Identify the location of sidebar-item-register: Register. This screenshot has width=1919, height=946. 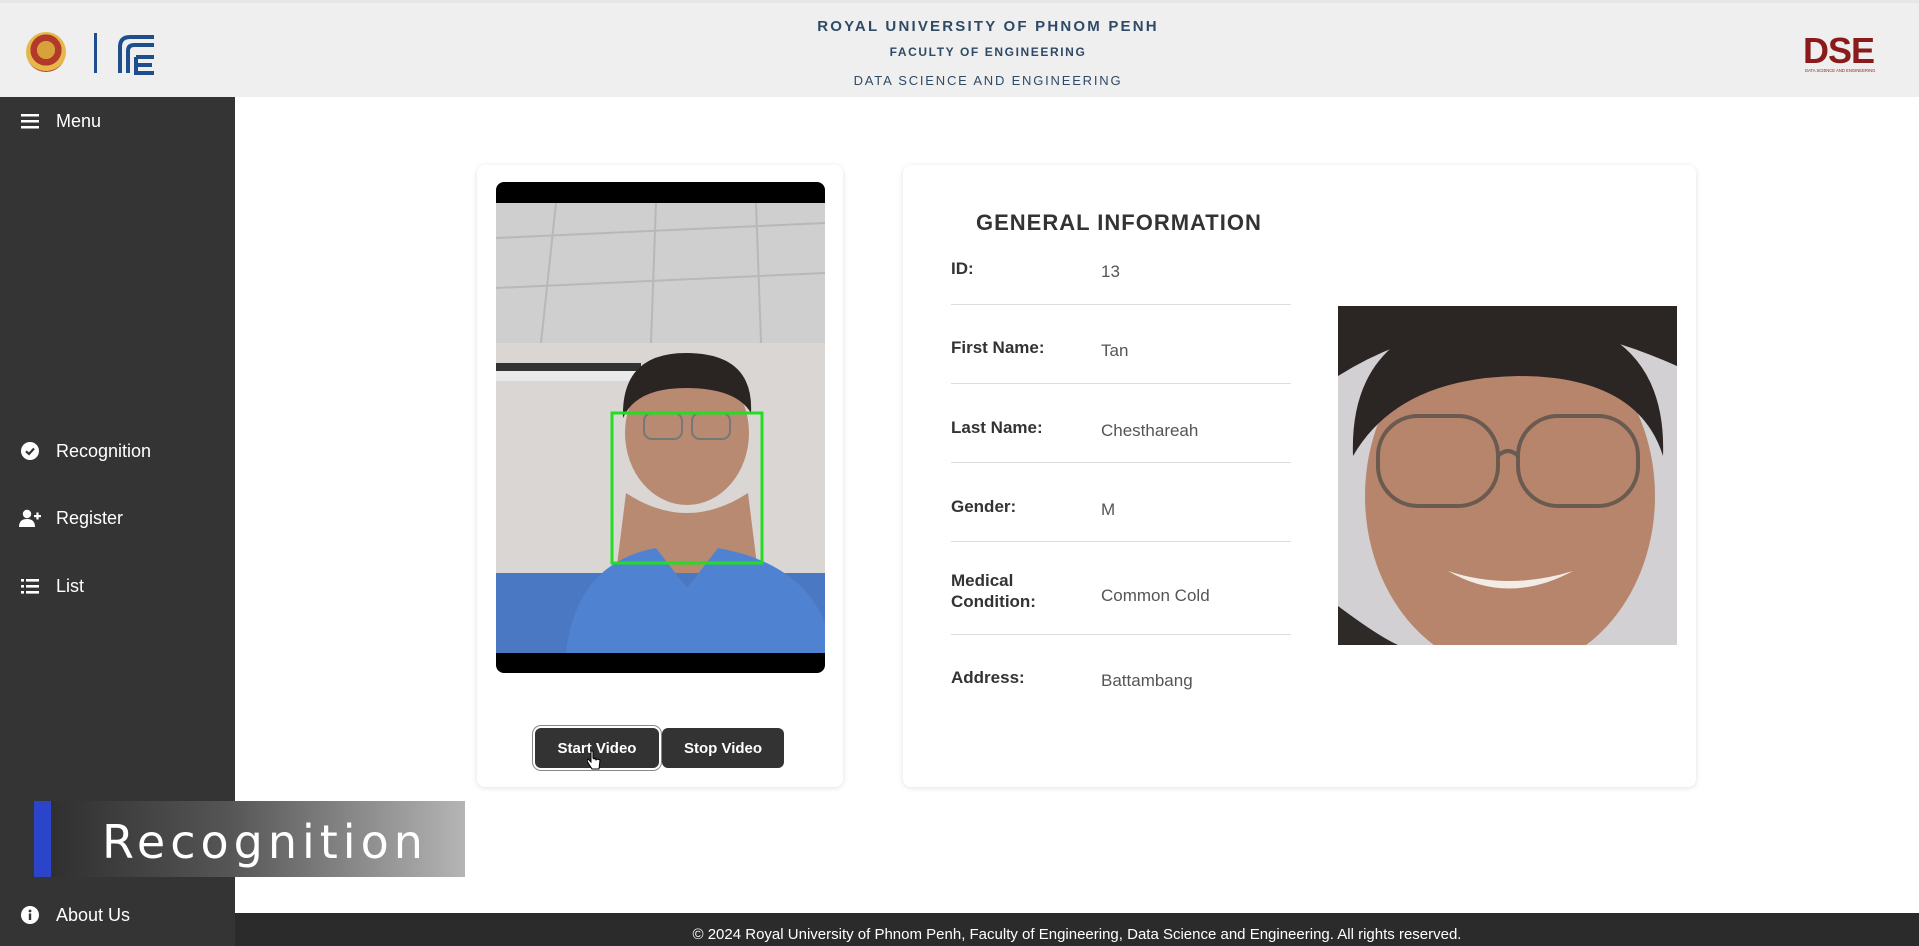
(117, 518).